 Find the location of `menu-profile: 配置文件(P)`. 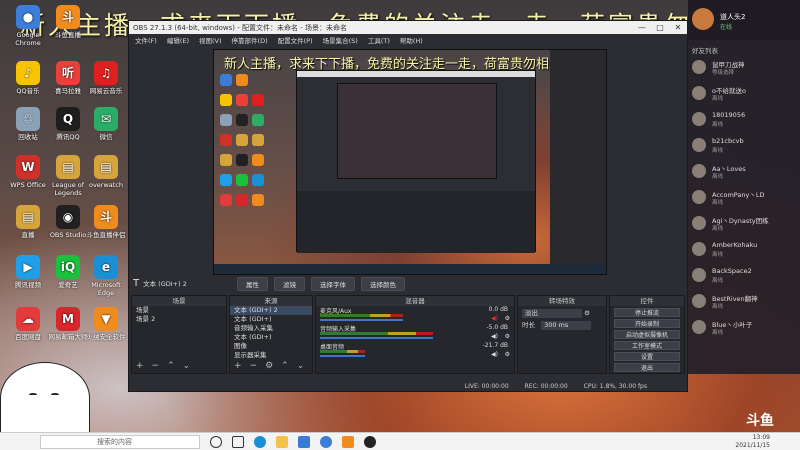

menu-profile: 配置文件(P) is located at coordinates (295, 40).